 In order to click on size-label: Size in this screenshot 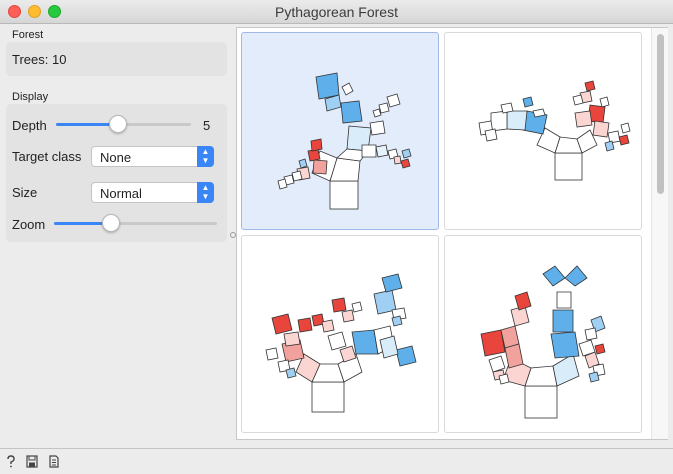, I will do `click(25, 192)`.